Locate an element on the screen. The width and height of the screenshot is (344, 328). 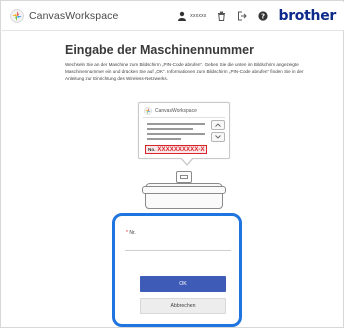
required-mark: * is located at coordinates (127, 233).